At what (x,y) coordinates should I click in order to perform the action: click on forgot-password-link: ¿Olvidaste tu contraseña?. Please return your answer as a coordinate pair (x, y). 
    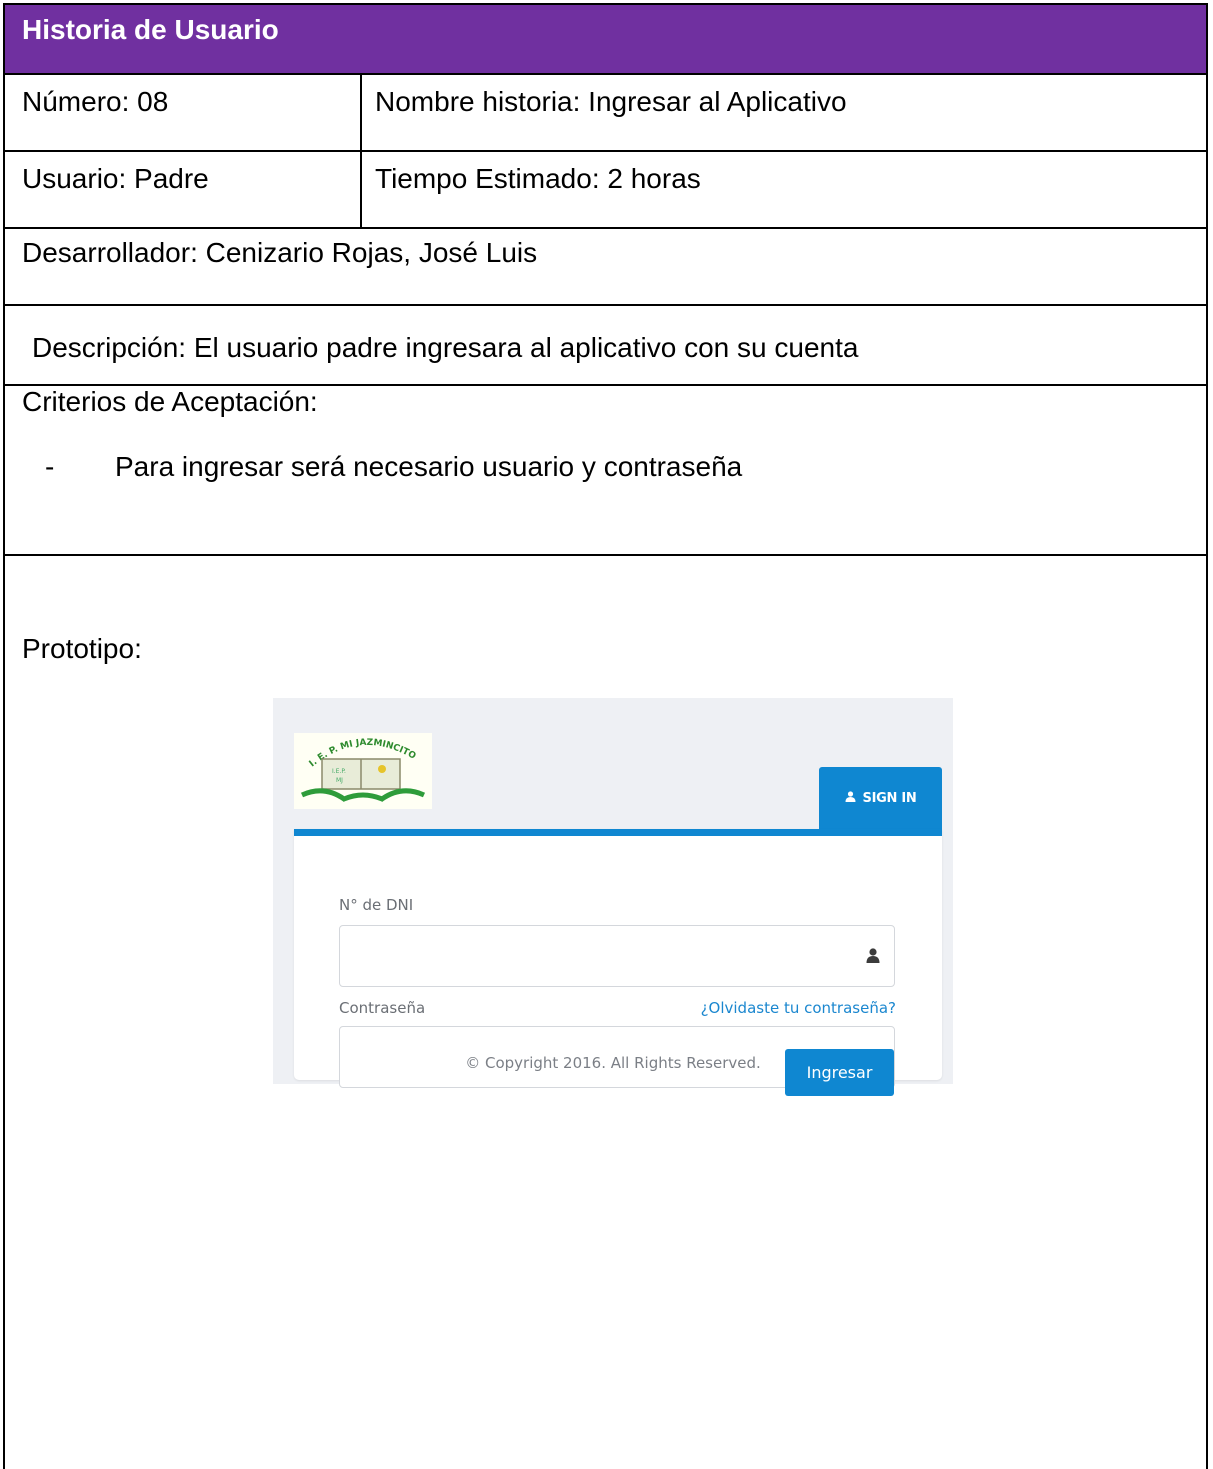
    Looking at the image, I should click on (798, 1008).